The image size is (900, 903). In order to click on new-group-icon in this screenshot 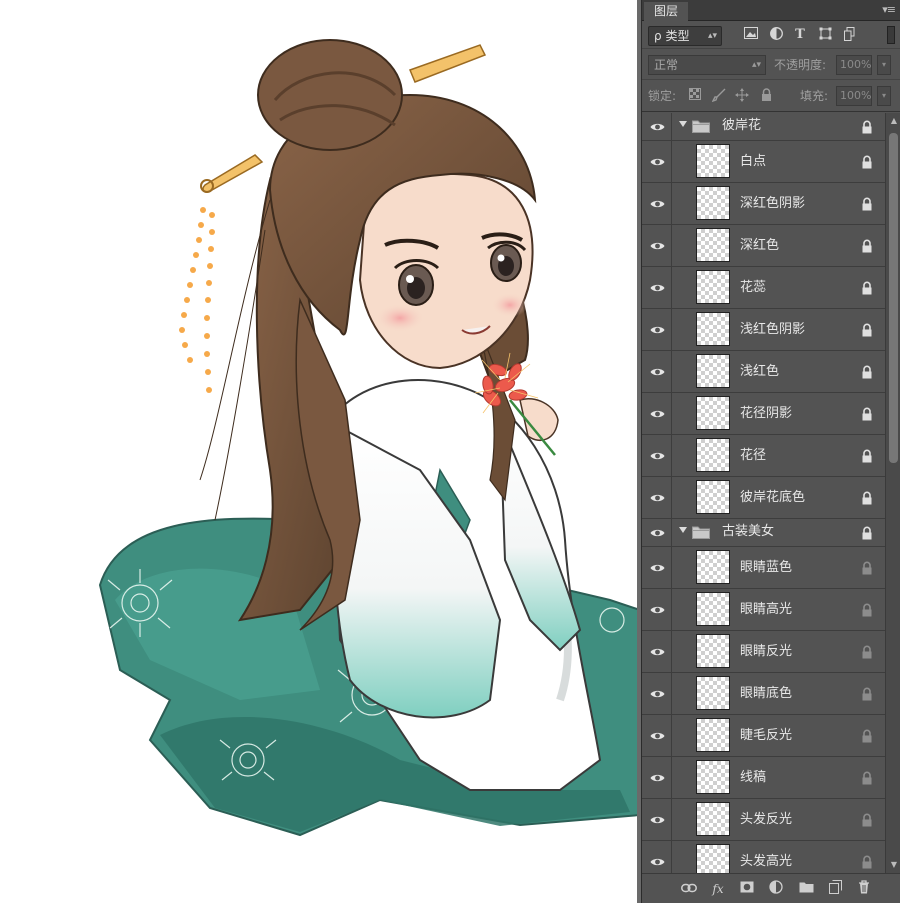, I will do `click(806, 889)`.